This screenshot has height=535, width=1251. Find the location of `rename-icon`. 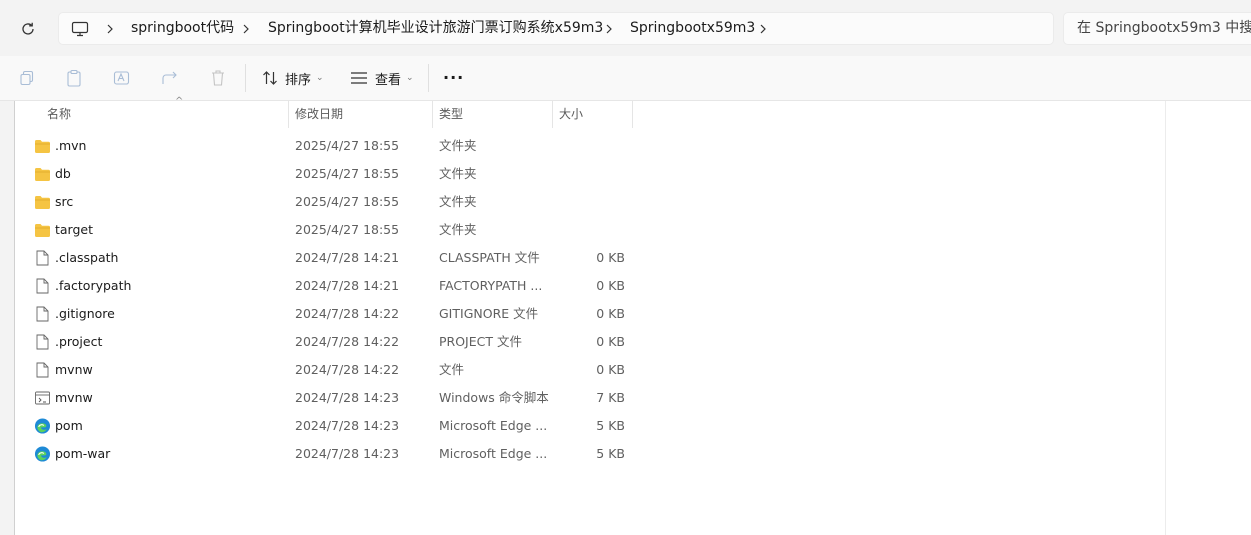

rename-icon is located at coordinates (122, 78).